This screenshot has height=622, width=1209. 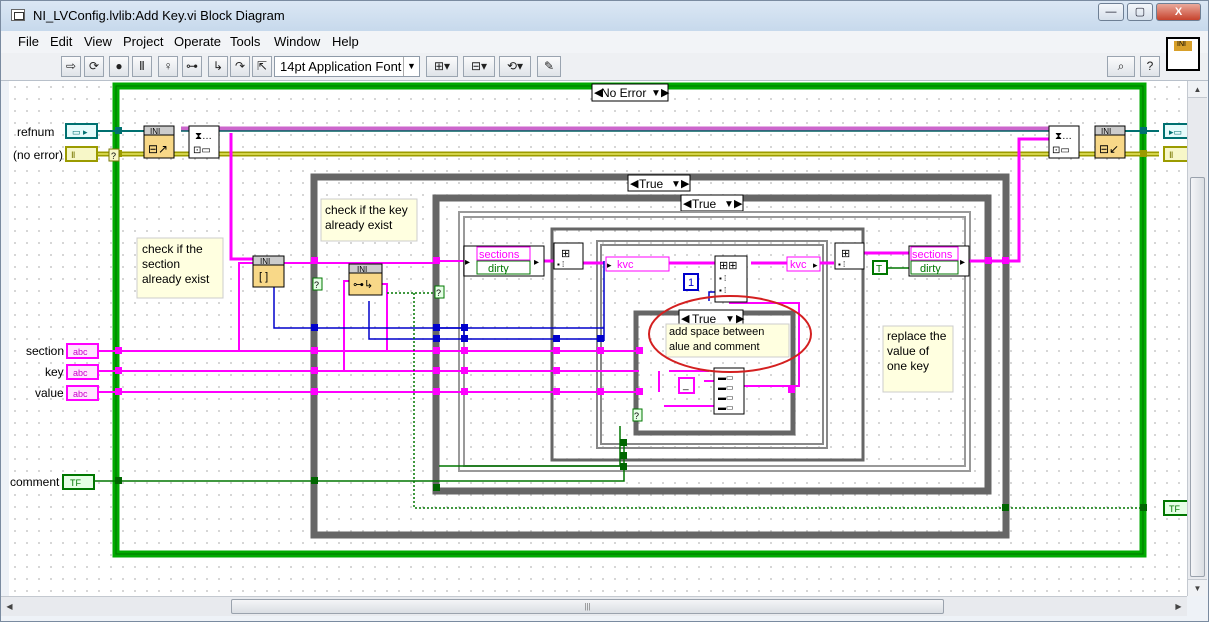 I want to click on reorder-icon: ⟲▾, so click(x=515, y=66).